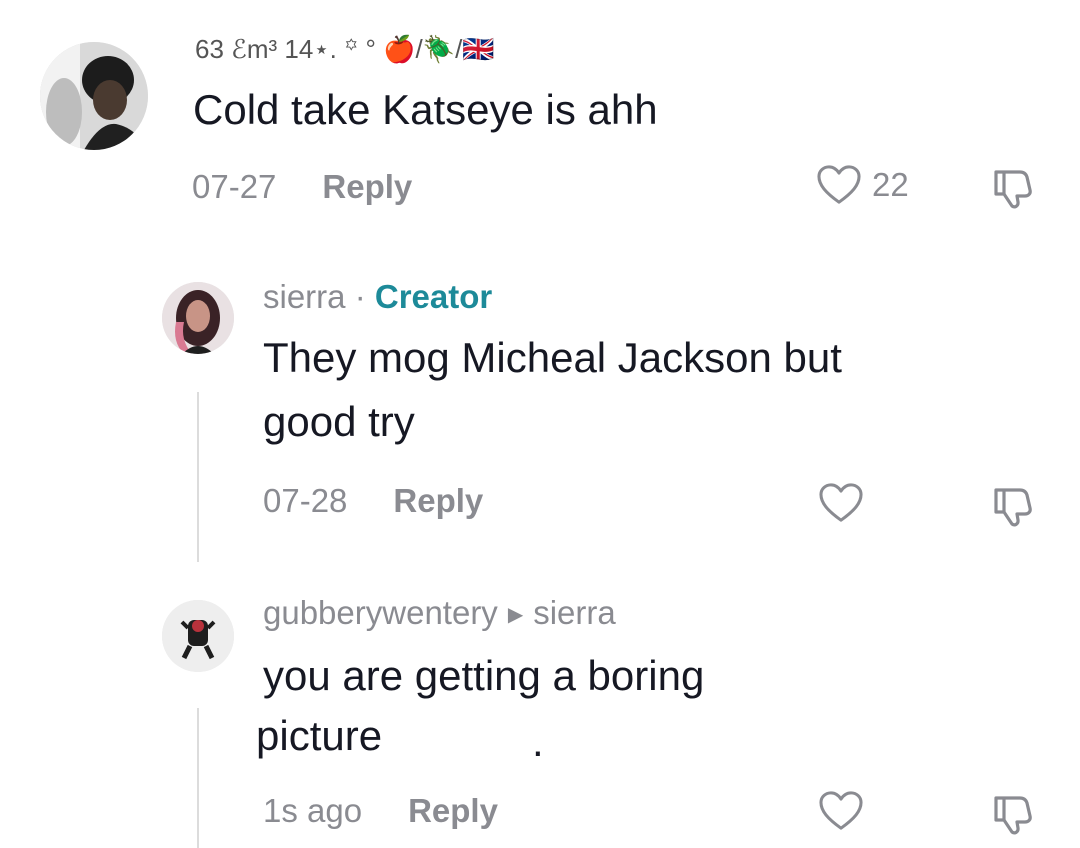 This screenshot has width=1080, height=848. What do you see at coordinates (319, 735) in the screenshot?
I see `reply-text-line: picture` at bounding box center [319, 735].